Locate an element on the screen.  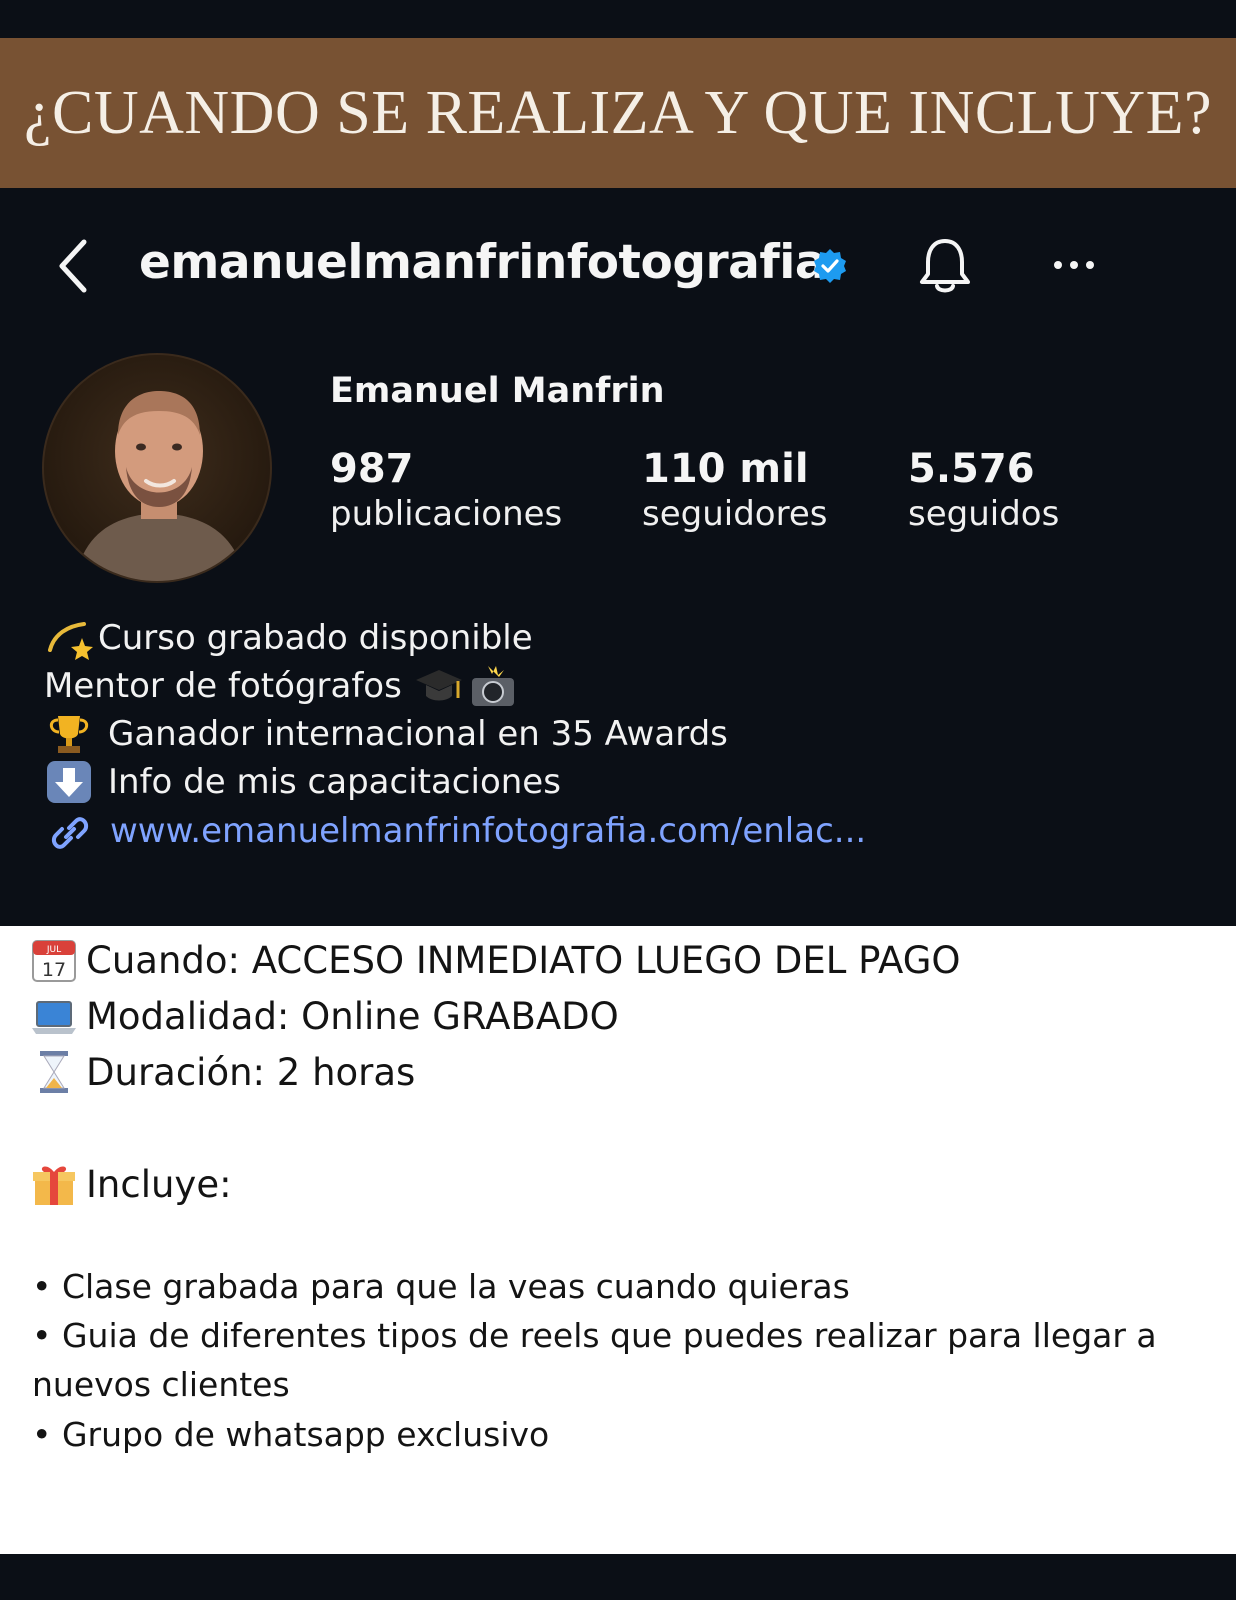
calendar-month: JUL is located at coordinates (53, 950).